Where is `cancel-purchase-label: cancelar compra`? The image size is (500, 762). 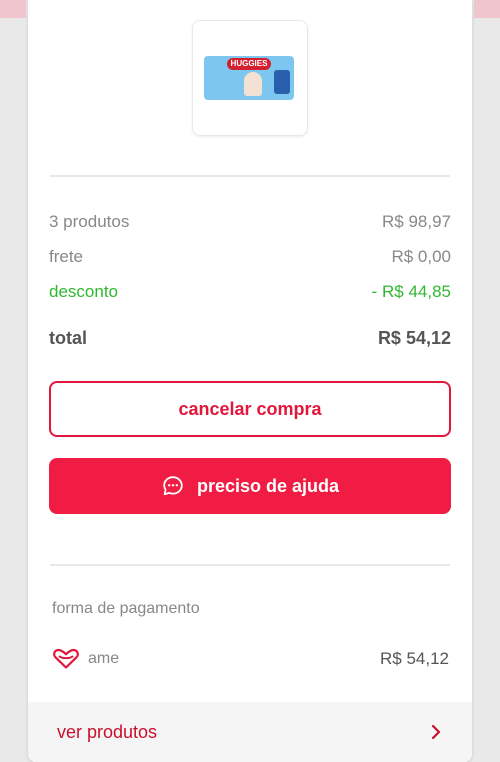
cancel-purchase-label: cancelar compra is located at coordinates (250, 408).